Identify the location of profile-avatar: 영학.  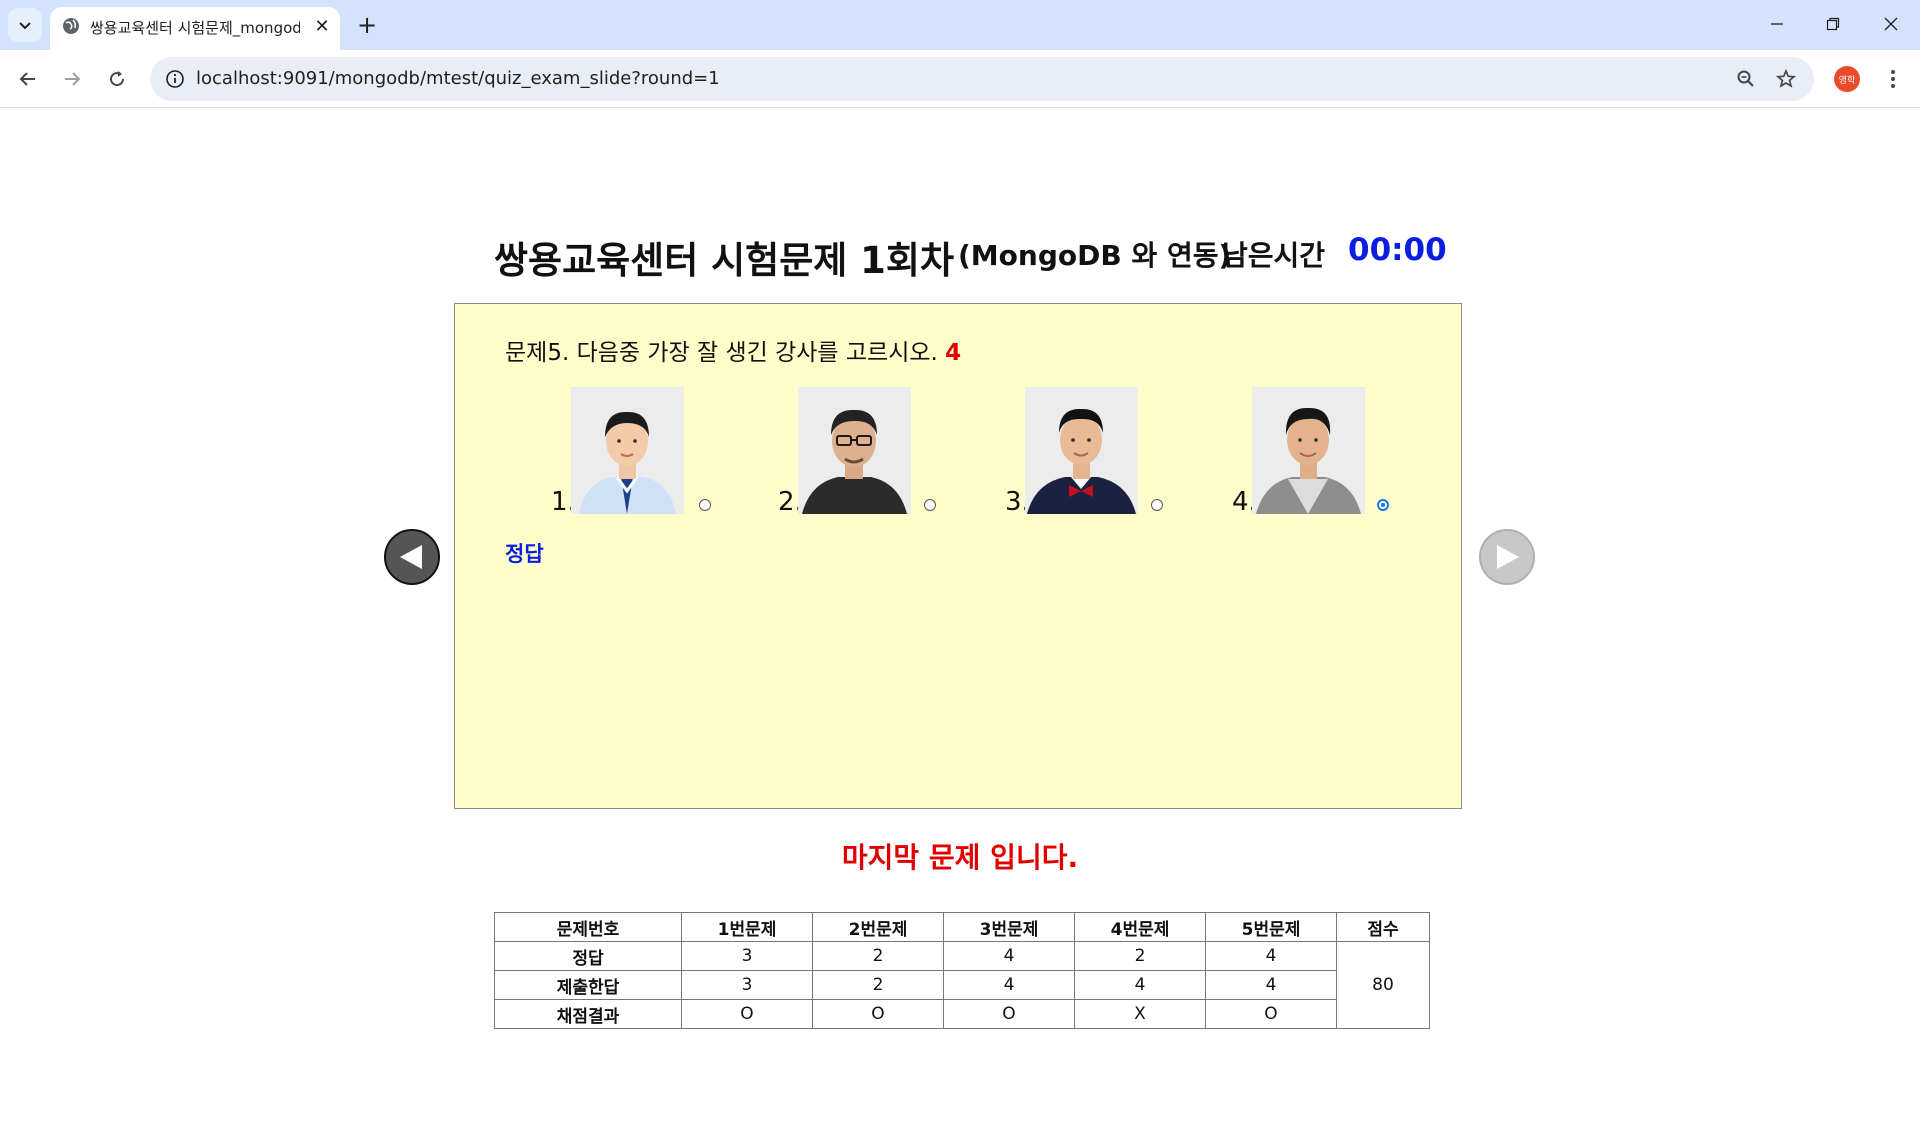
(1847, 79).